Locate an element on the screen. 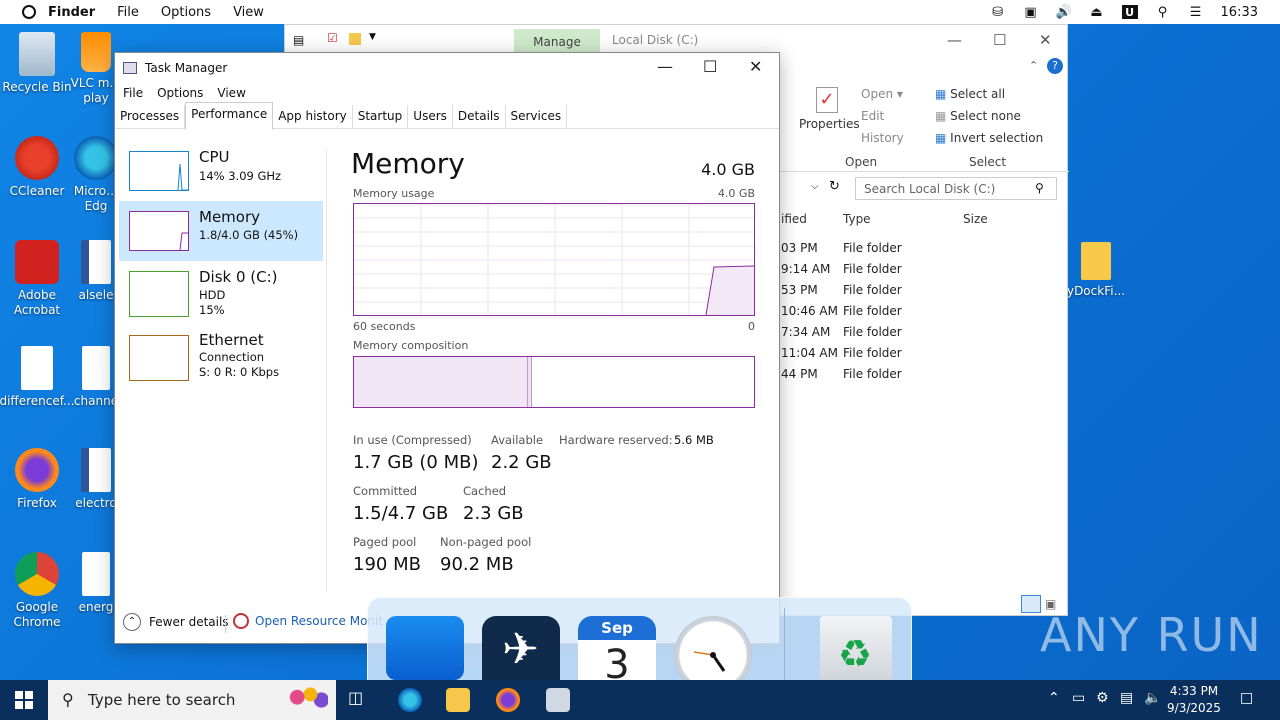 This screenshot has height=720, width=1280. chevron-up-icon: ⌃ is located at coordinates (132, 622).